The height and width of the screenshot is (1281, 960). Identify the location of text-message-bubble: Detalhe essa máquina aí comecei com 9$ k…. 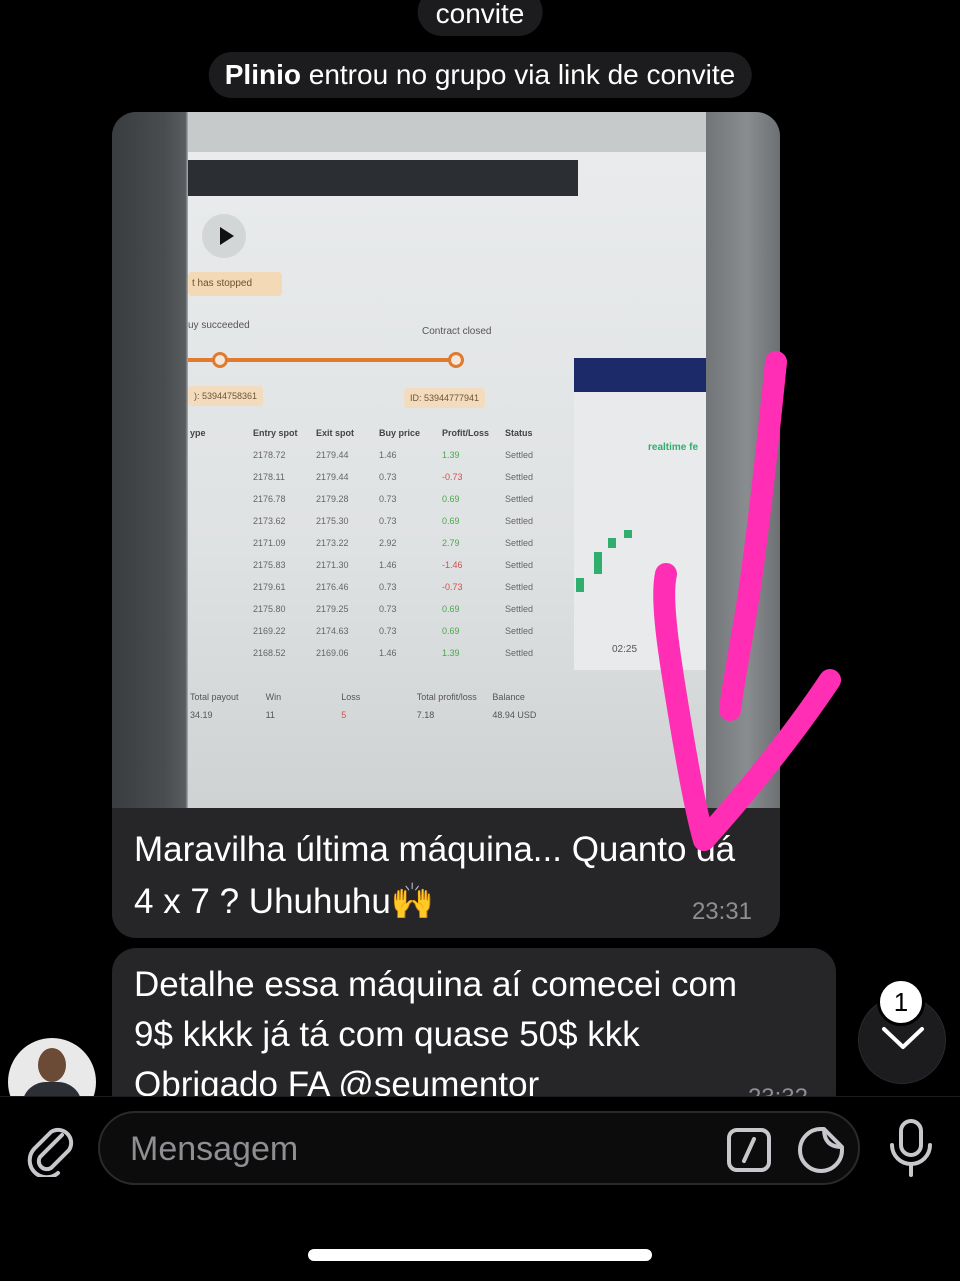
(474, 1033).